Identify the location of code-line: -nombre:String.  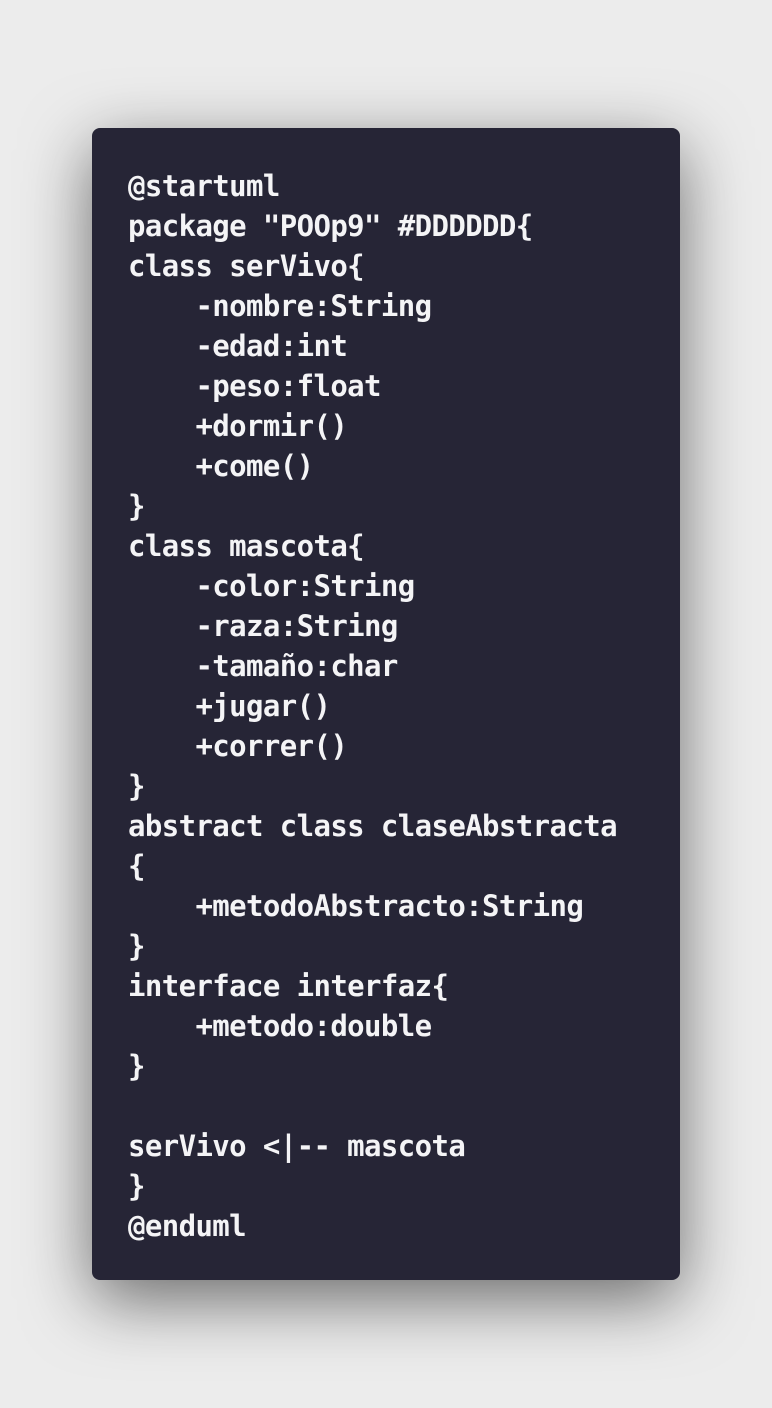
(280, 306).